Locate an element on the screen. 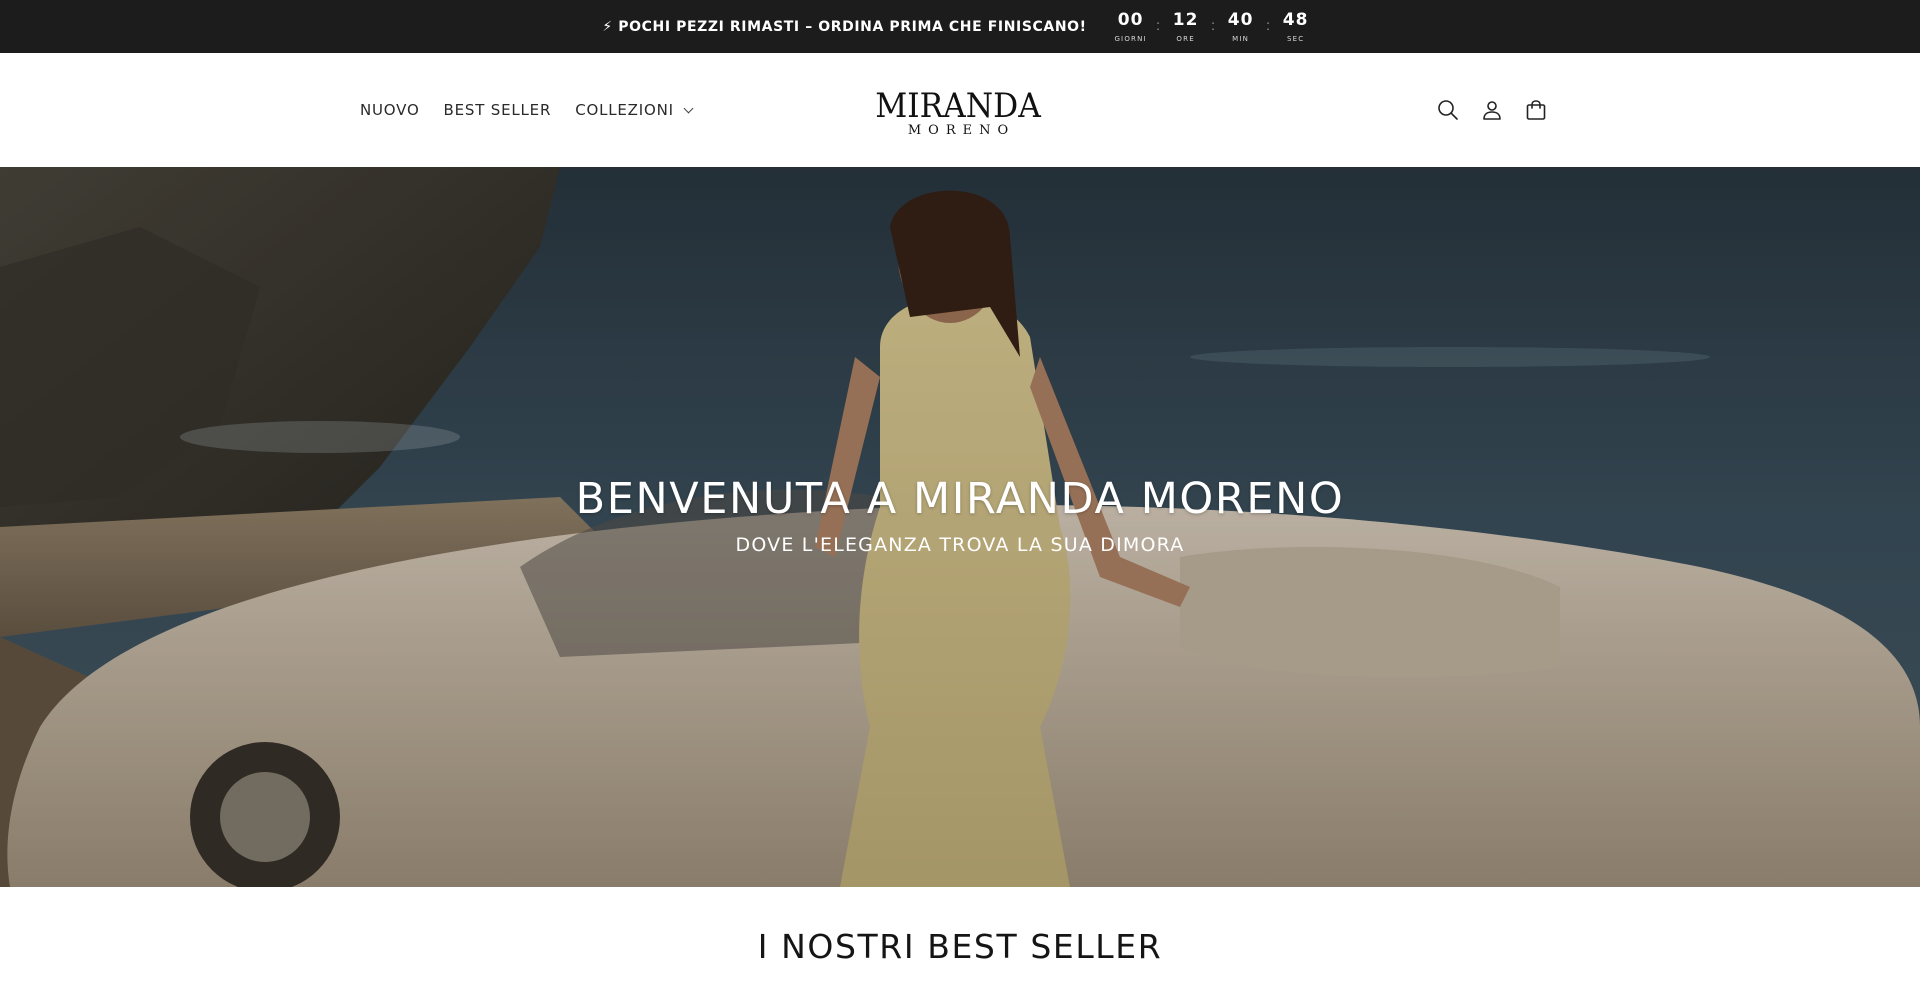 The width and height of the screenshot is (1920, 993). nav-item-collezioni: COLLEZIONI is located at coordinates (634, 110).